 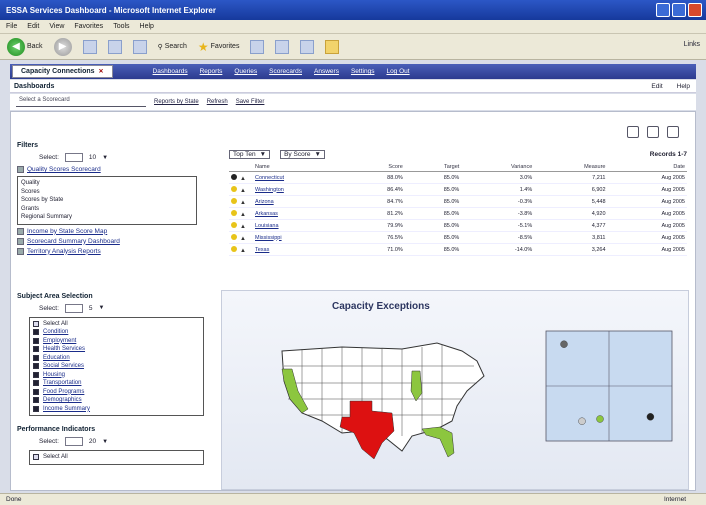 I want to click on list-item: Food Programs, so click(x=116, y=392).